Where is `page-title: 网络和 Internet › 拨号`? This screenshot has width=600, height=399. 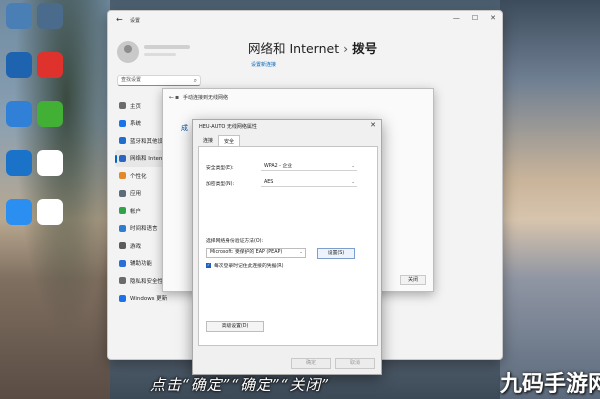 page-title: 网络和 Internet › 拨号 is located at coordinates (312, 47).